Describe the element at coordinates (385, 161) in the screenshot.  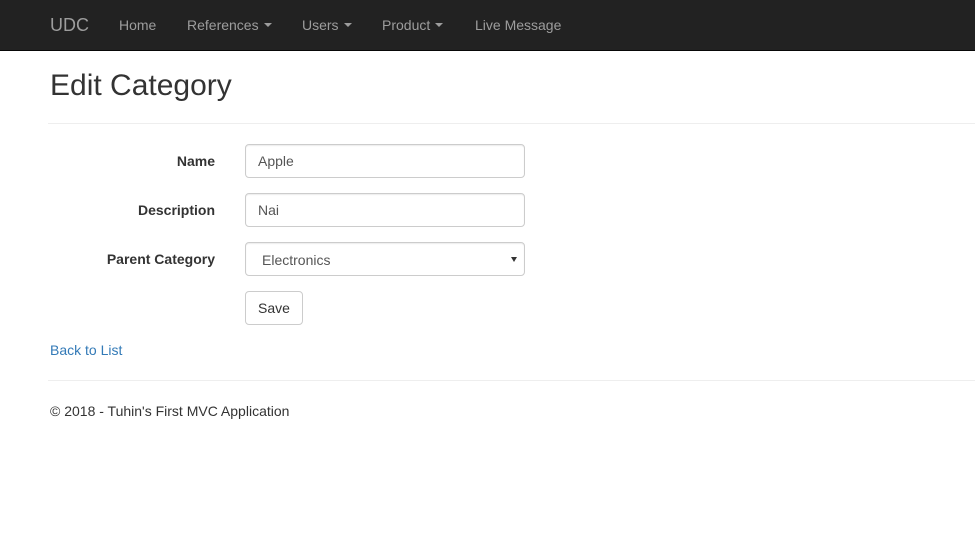
I see `name-input` at that location.